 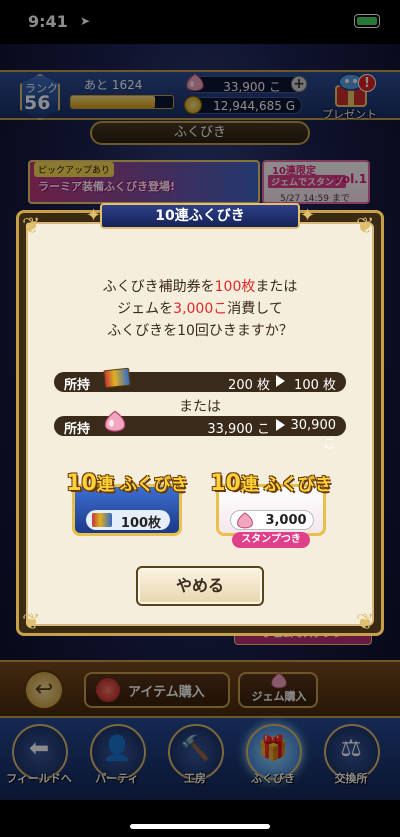 I want to click on home-indicator, so click(x=200, y=826).